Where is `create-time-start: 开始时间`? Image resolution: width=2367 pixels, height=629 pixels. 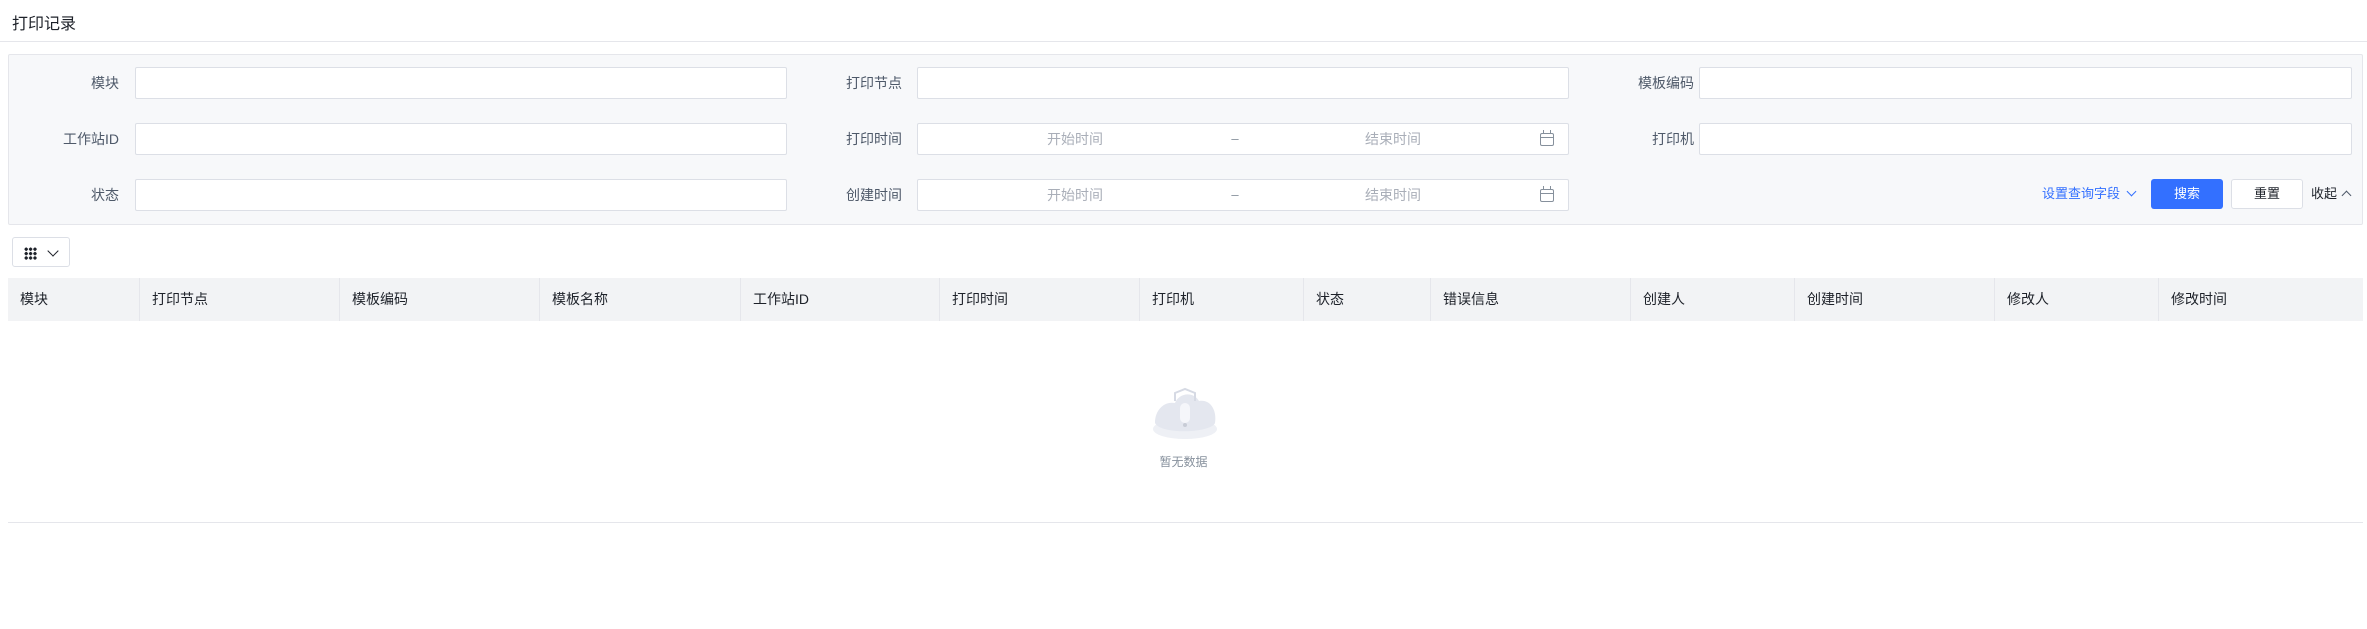
create-time-start: 开始时间 is located at coordinates (1075, 195).